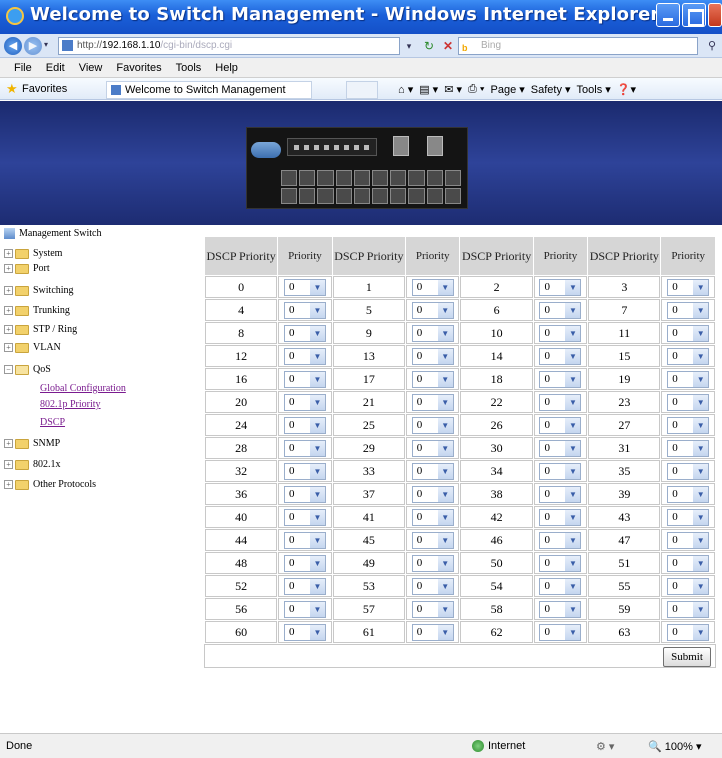 The width and height of the screenshot is (722, 758). Describe the element at coordinates (409, 46) in the screenshot. I see `address-dropdown-icon: ▾` at that location.